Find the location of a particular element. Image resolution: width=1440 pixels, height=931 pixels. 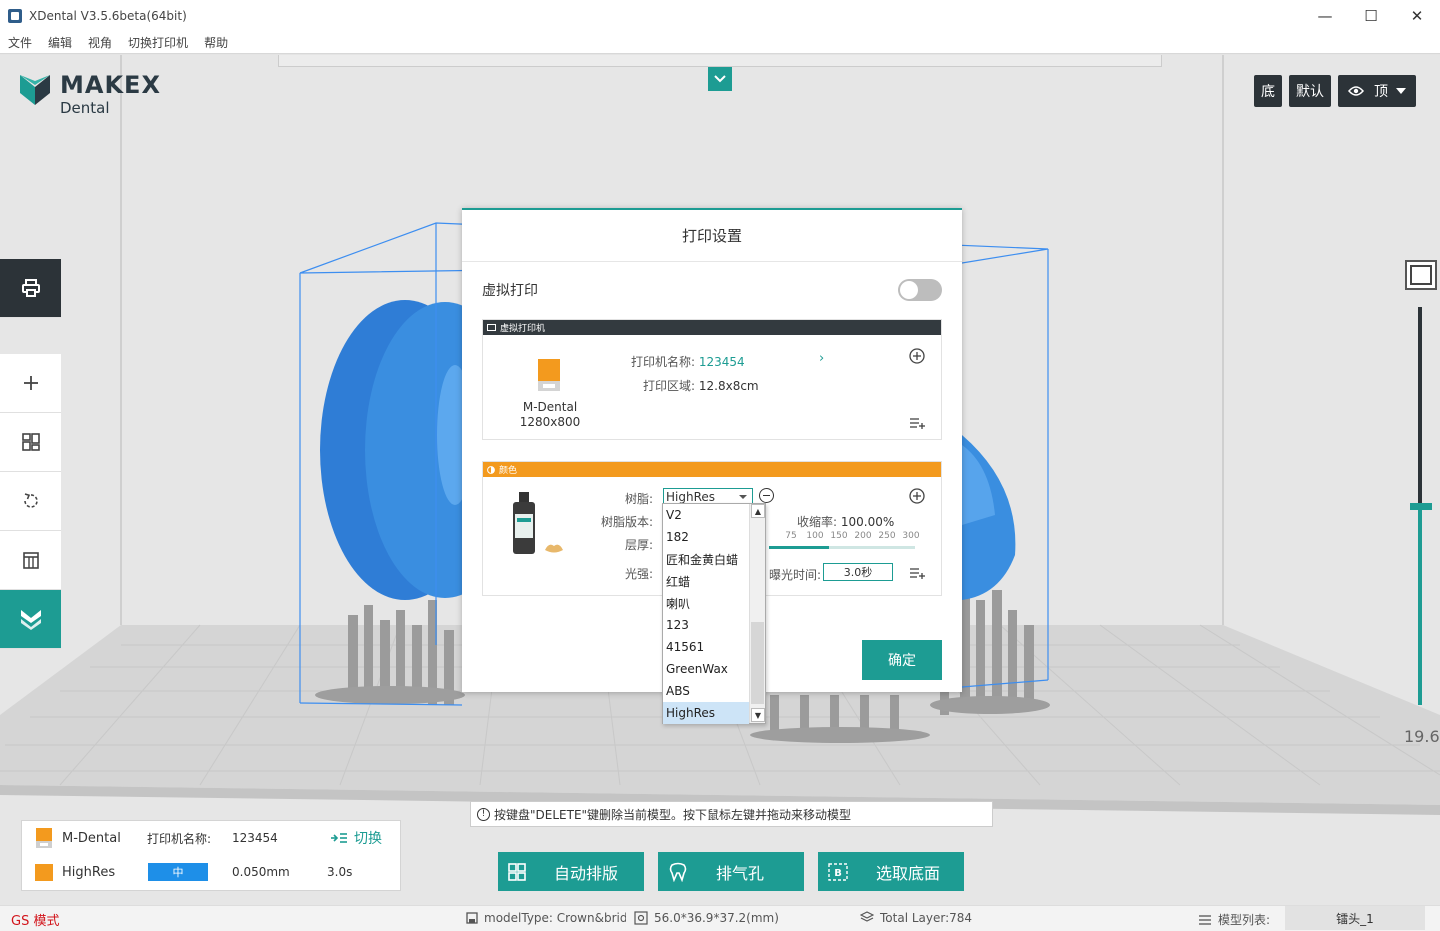

resin-color-swatch-icon is located at coordinates (44, 872).